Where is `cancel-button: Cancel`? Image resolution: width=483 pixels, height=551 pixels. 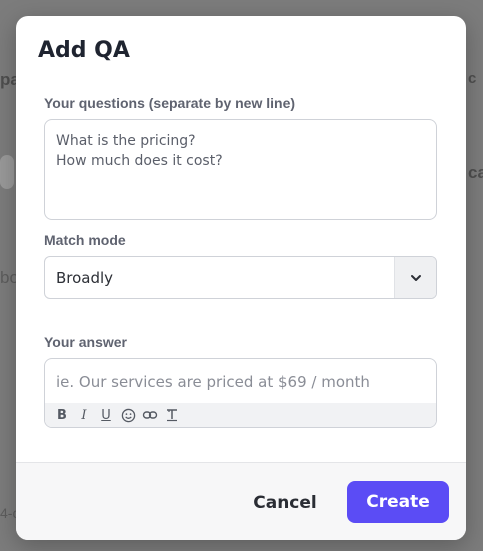
cancel-button: Cancel is located at coordinates (285, 503).